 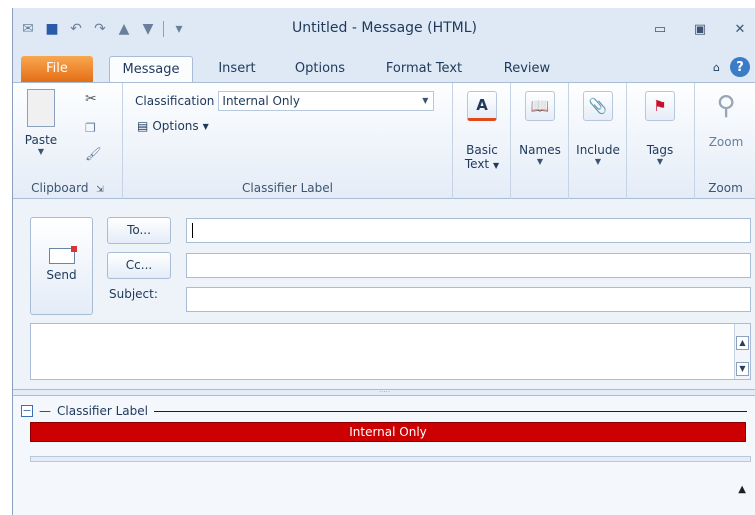 What do you see at coordinates (660, 161) in the screenshot?
I see `tags-dropdown-icon: ▼` at bounding box center [660, 161].